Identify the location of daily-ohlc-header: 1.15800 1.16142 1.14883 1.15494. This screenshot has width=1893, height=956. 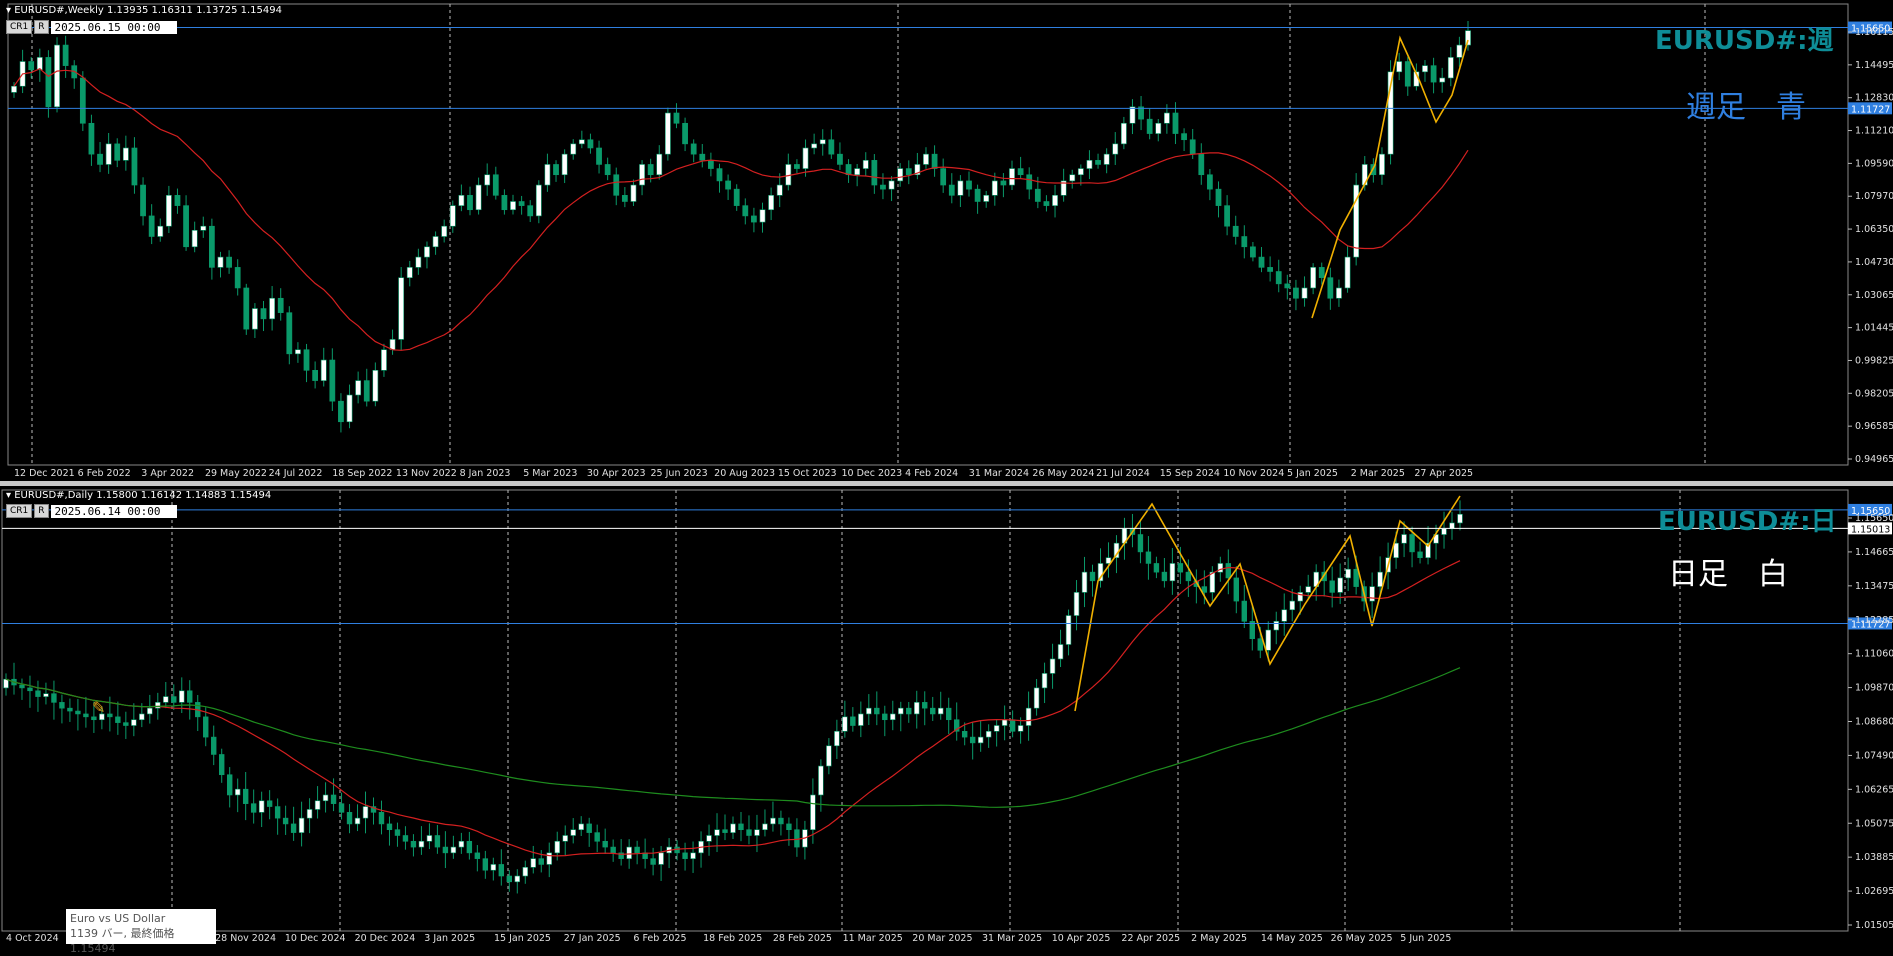
(184, 495).